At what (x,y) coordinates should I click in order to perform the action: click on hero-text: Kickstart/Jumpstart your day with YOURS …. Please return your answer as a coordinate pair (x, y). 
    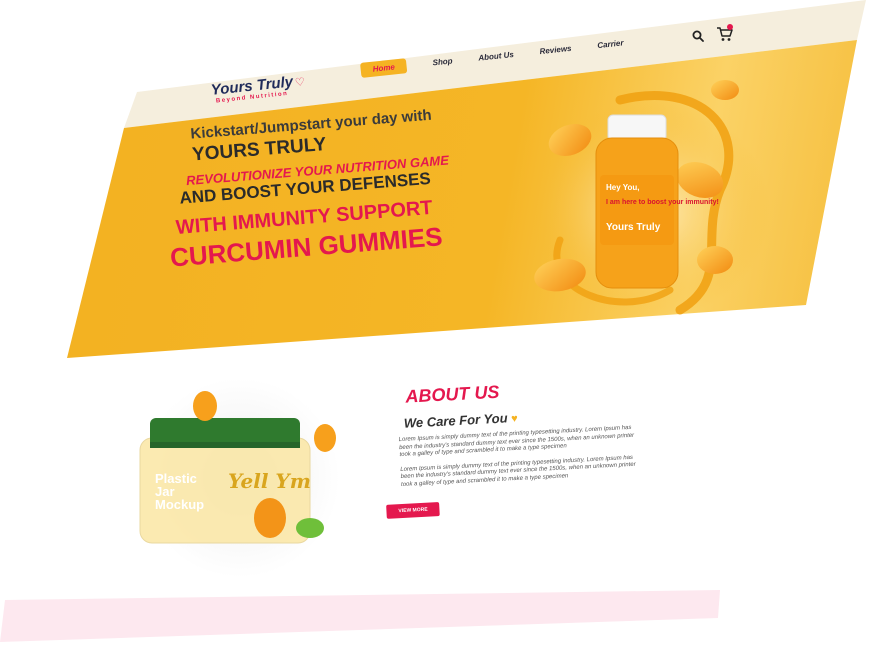
    Looking at the image, I should click on (335, 187).